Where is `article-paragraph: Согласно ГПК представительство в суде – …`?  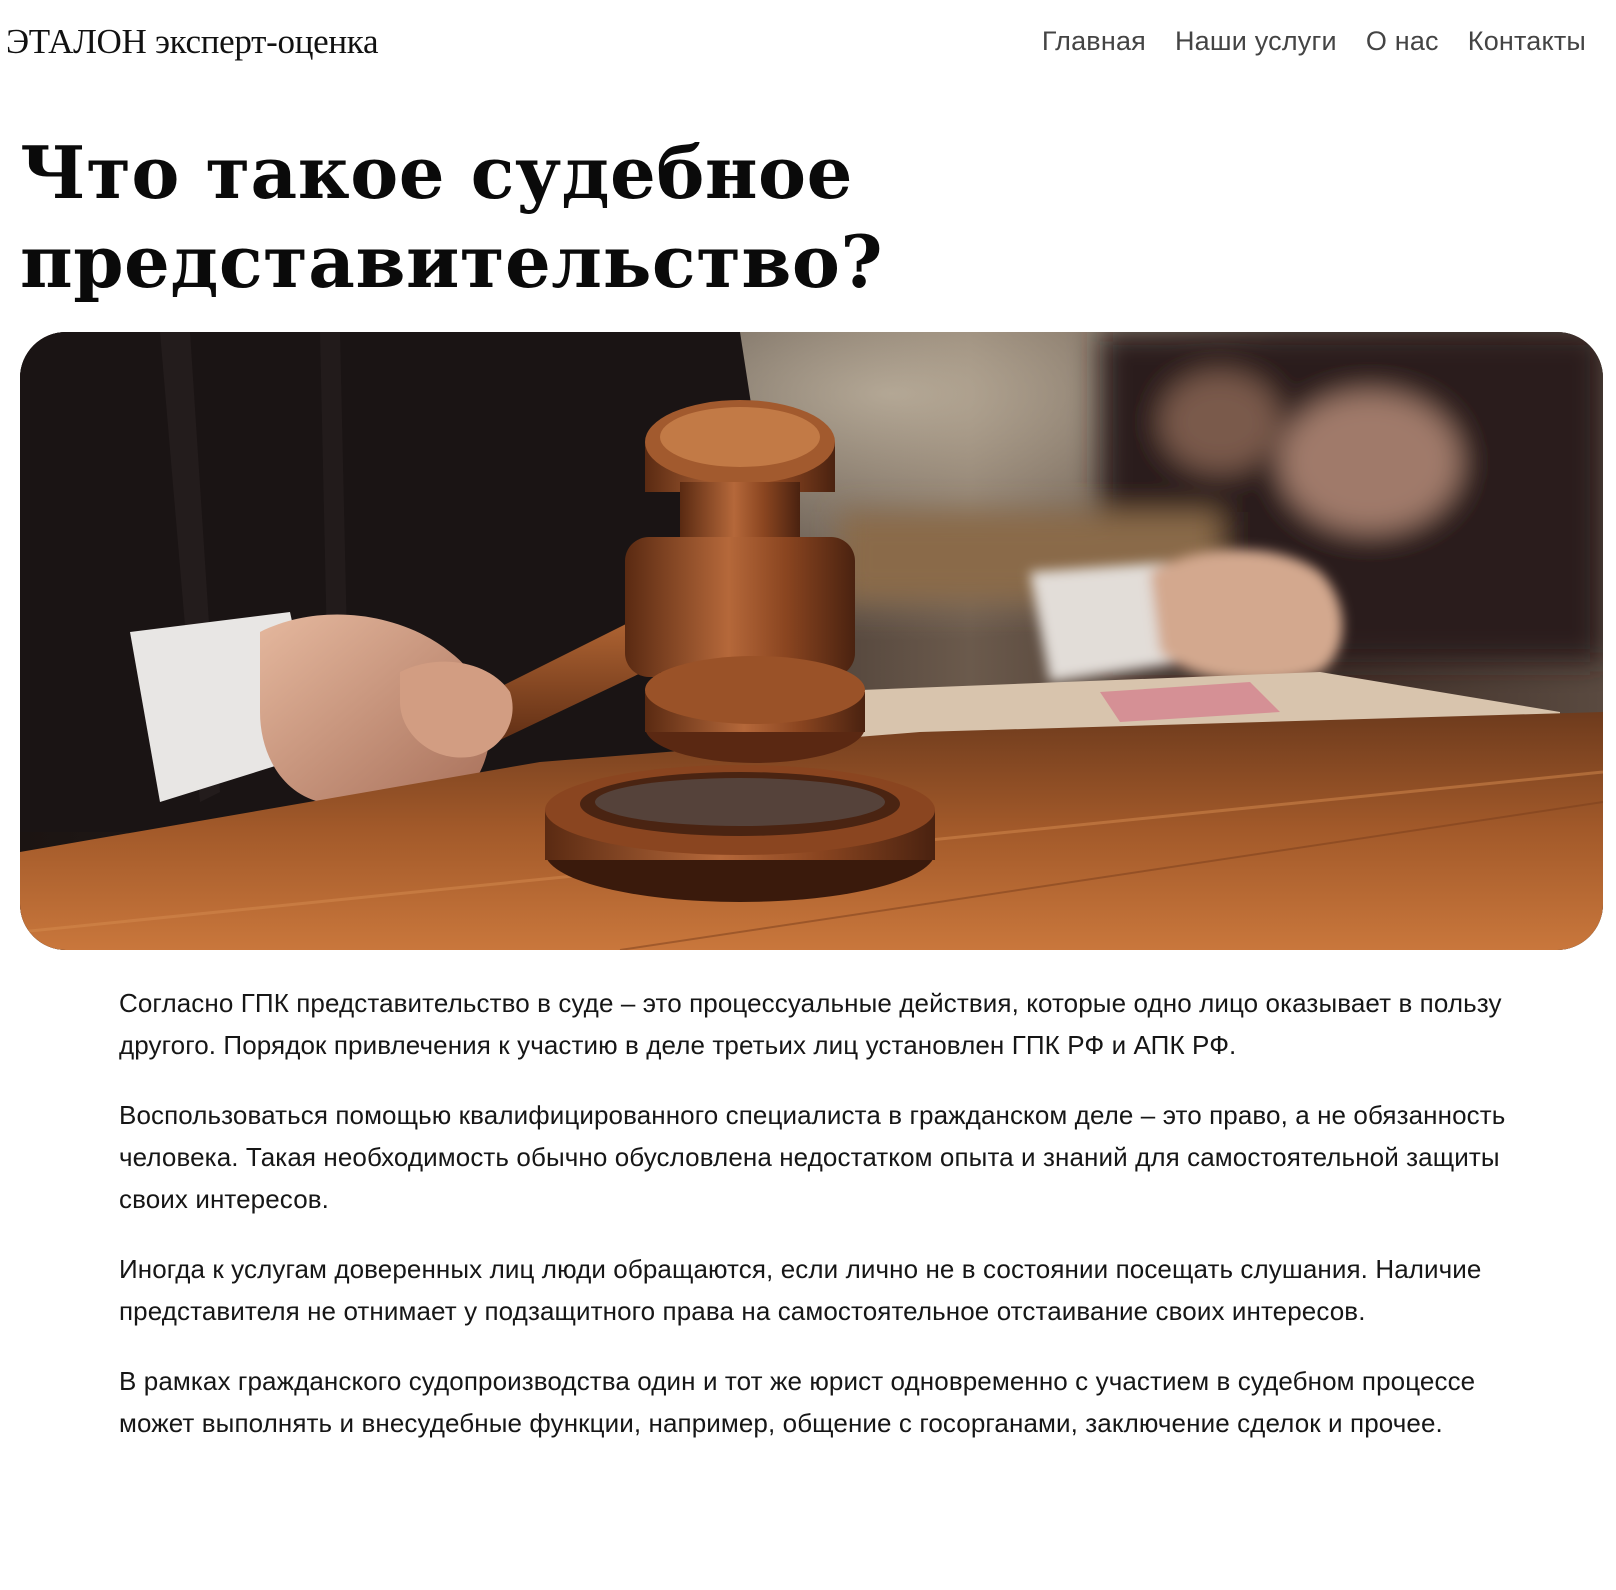 article-paragraph: Согласно ГПК представительство в суде – … is located at coordinates (810, 1024).